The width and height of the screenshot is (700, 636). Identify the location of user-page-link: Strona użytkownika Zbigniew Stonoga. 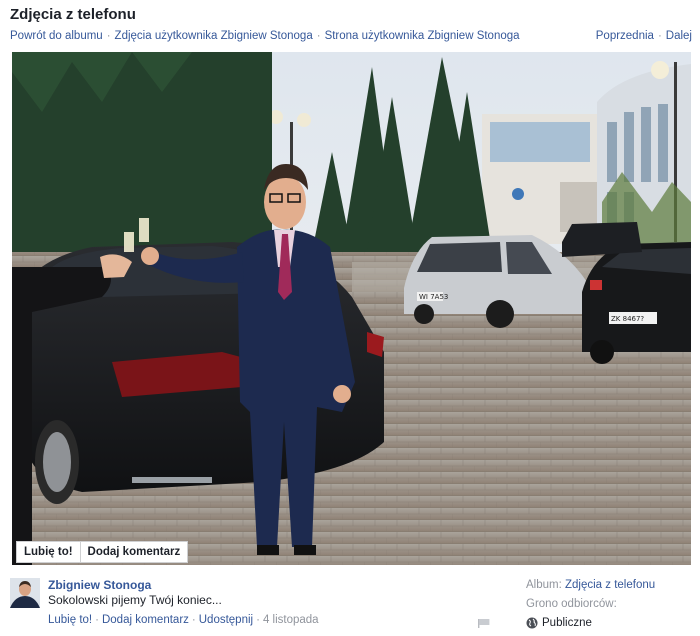
(422, 36).